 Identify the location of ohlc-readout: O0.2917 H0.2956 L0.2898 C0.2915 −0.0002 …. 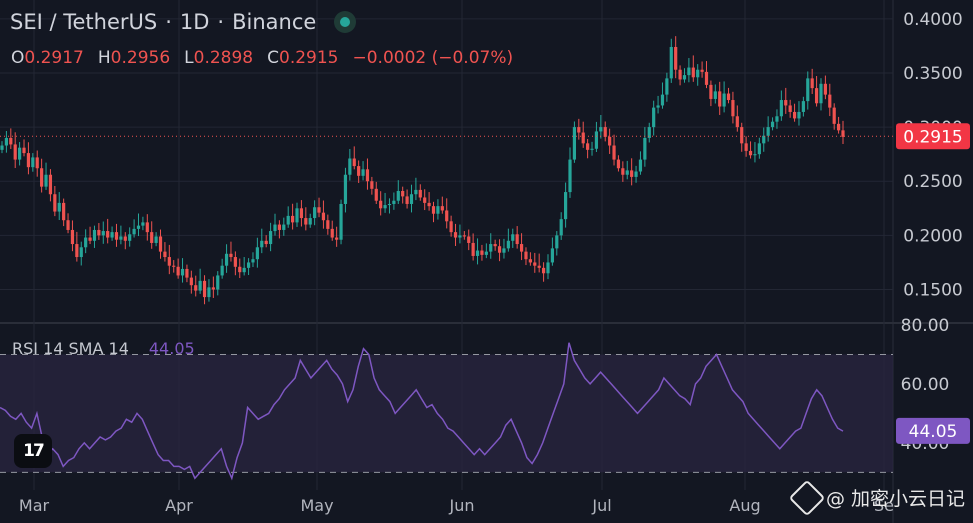
(262, 58).